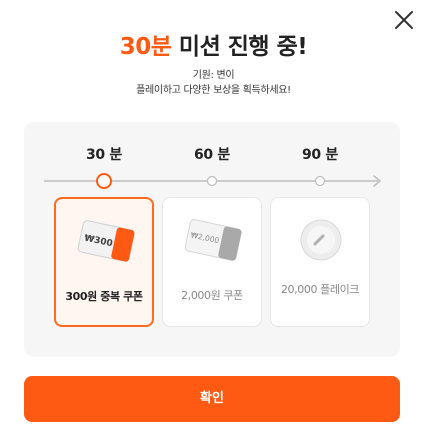 Image resolution: width=427 pixels, height=447 pixels. Describe the element at coordinates (104, 181) in the screenshot. I see `step-dot-current` at that location.